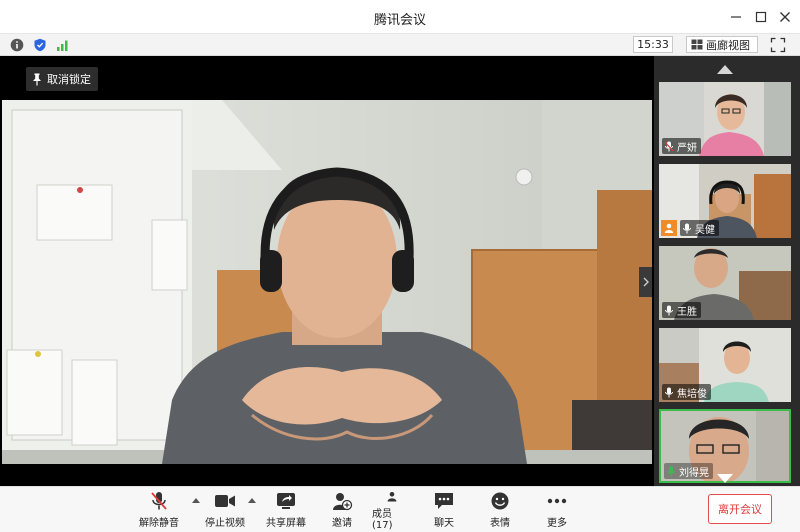  Describe the element at coordinates (382, 520) in the screenshot. I see `members-label: 成员(17)` at that location.